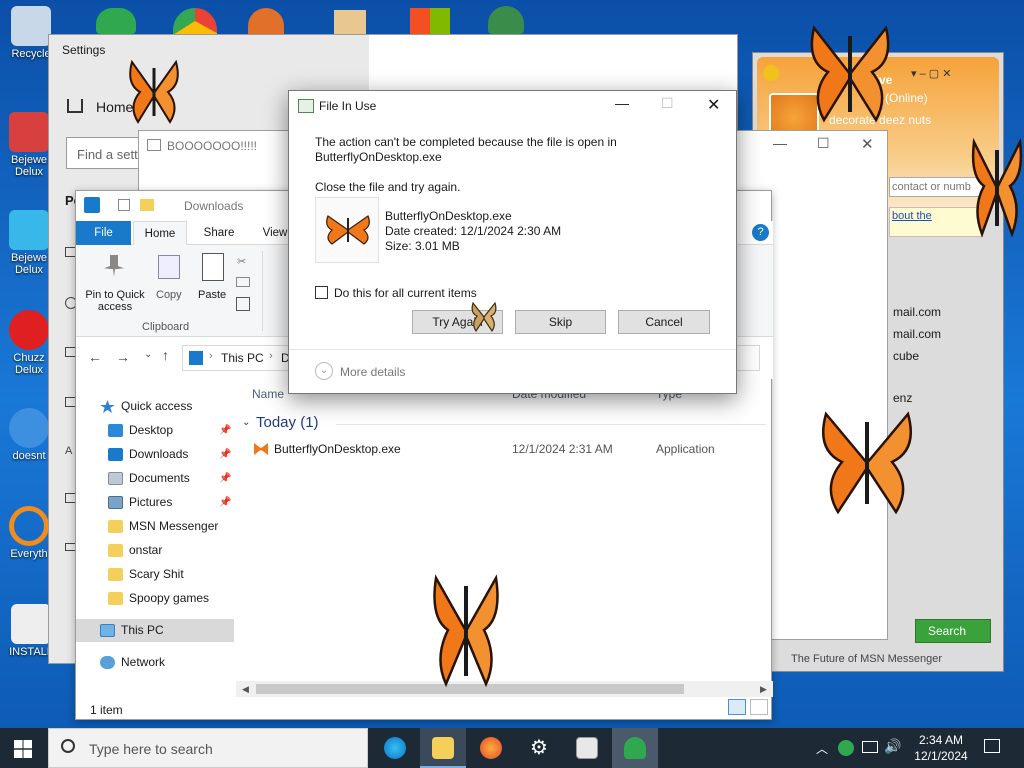 This screenshot has width=1024, height=768. Describe the element at coordinates (635, 748) in the screenshot. I see `taskbar-msn` at that location.